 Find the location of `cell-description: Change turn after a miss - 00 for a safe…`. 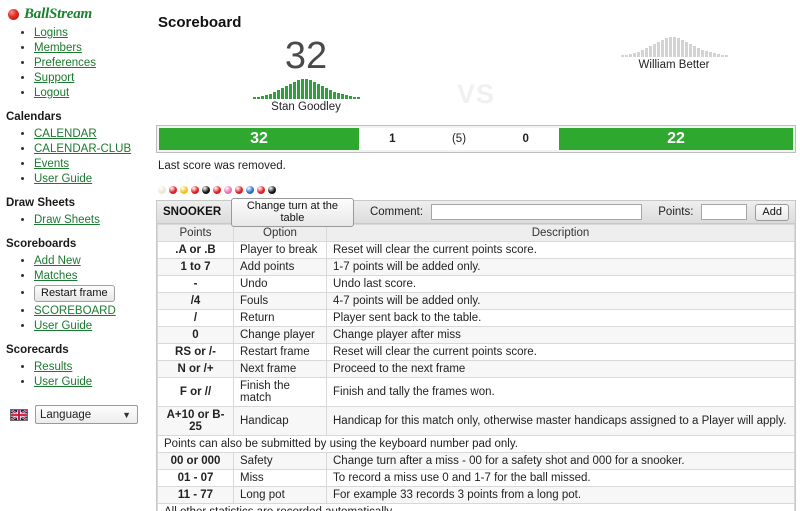

cell-description: Change turn after a miss - 00 for a safe… is located at coordinates (560, 461).